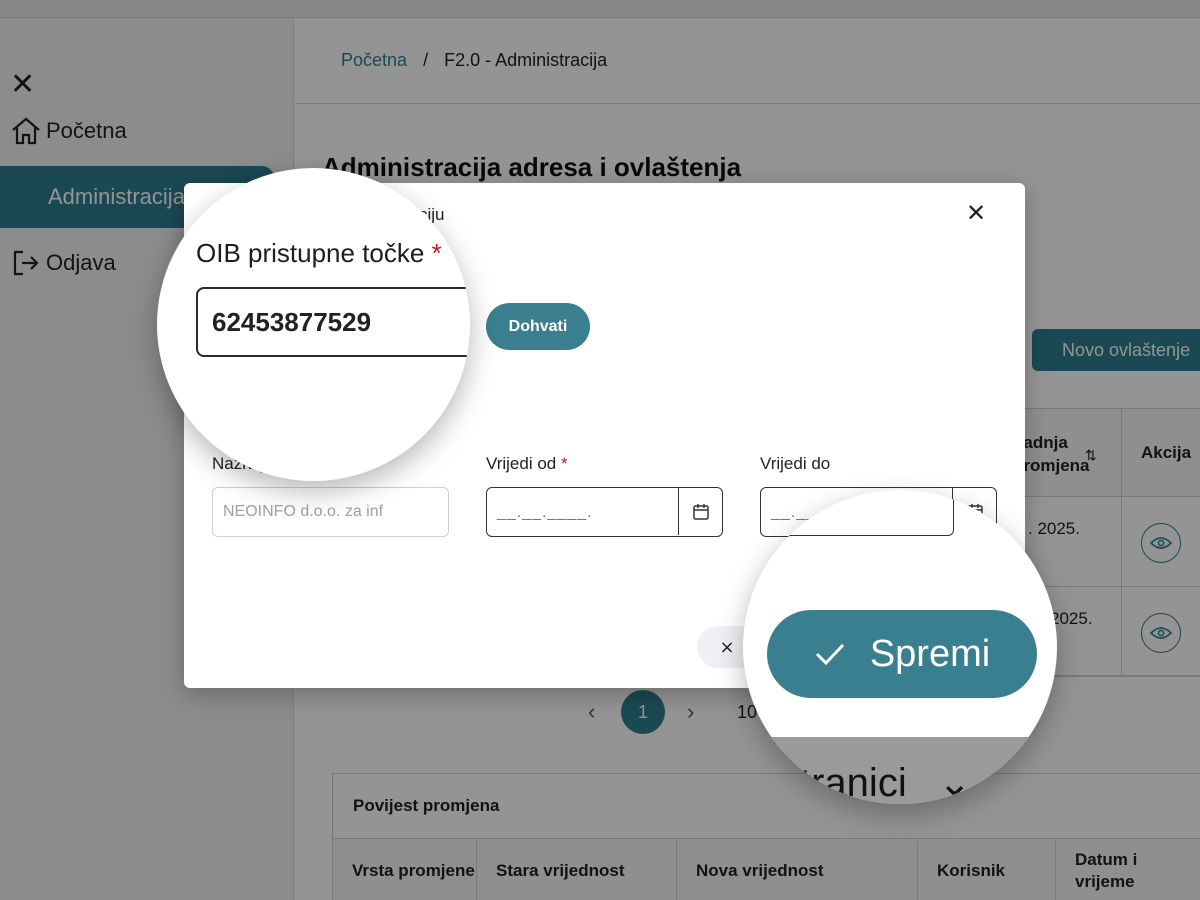  Describe the element at coordinates (955, 782) in the screenshot. I see `chevron-down-icon: ⌄` at that location.